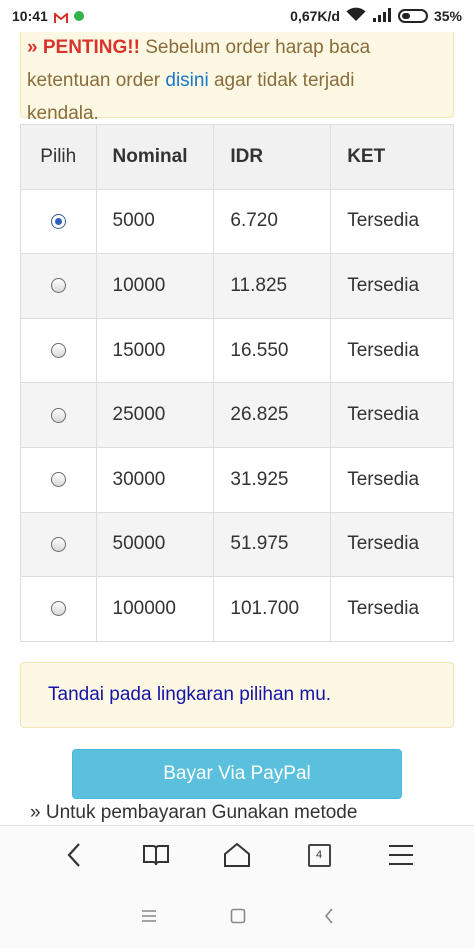  Describe the element at coordinates (155, 479) in the screenshot. I see `nominal-cell: 30000` at that location.